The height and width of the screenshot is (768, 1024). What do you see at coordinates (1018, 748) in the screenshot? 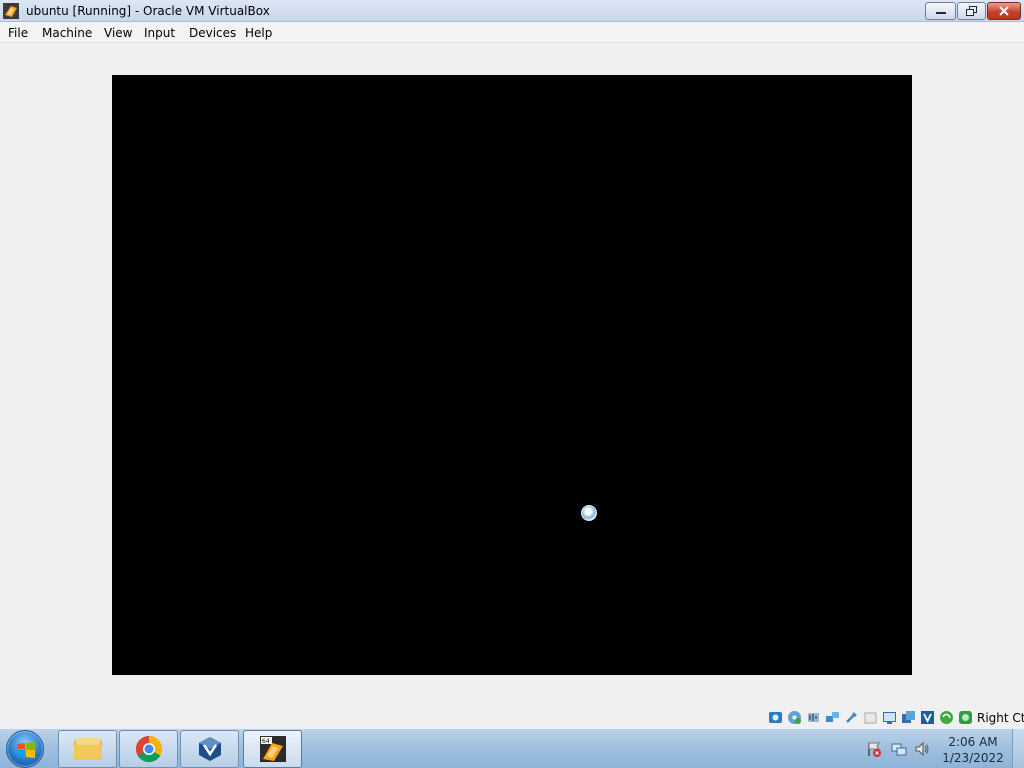
I see `show-desktop-button` at bounding box center [1018, 748].